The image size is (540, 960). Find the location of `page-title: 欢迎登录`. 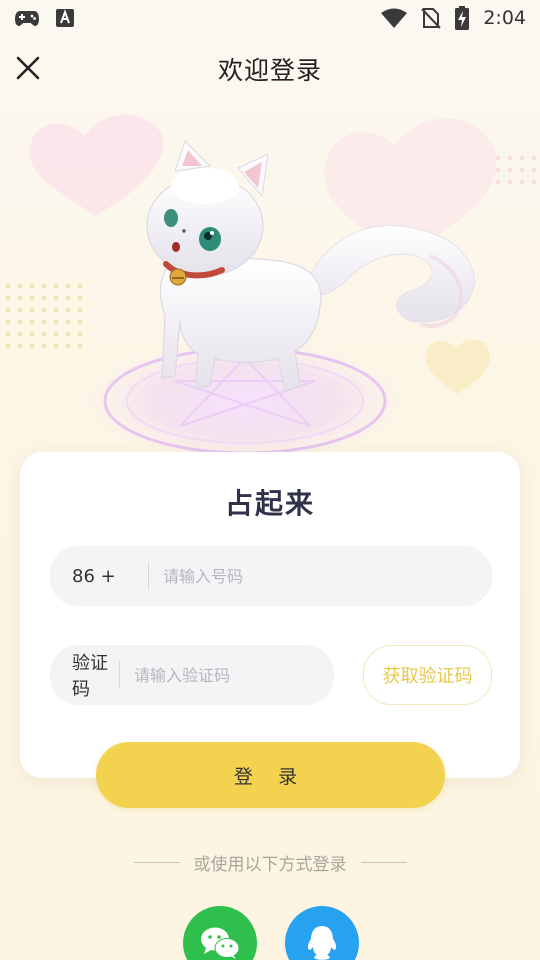

page-title: 欢迎登录 is located at coordinates (269, 70).